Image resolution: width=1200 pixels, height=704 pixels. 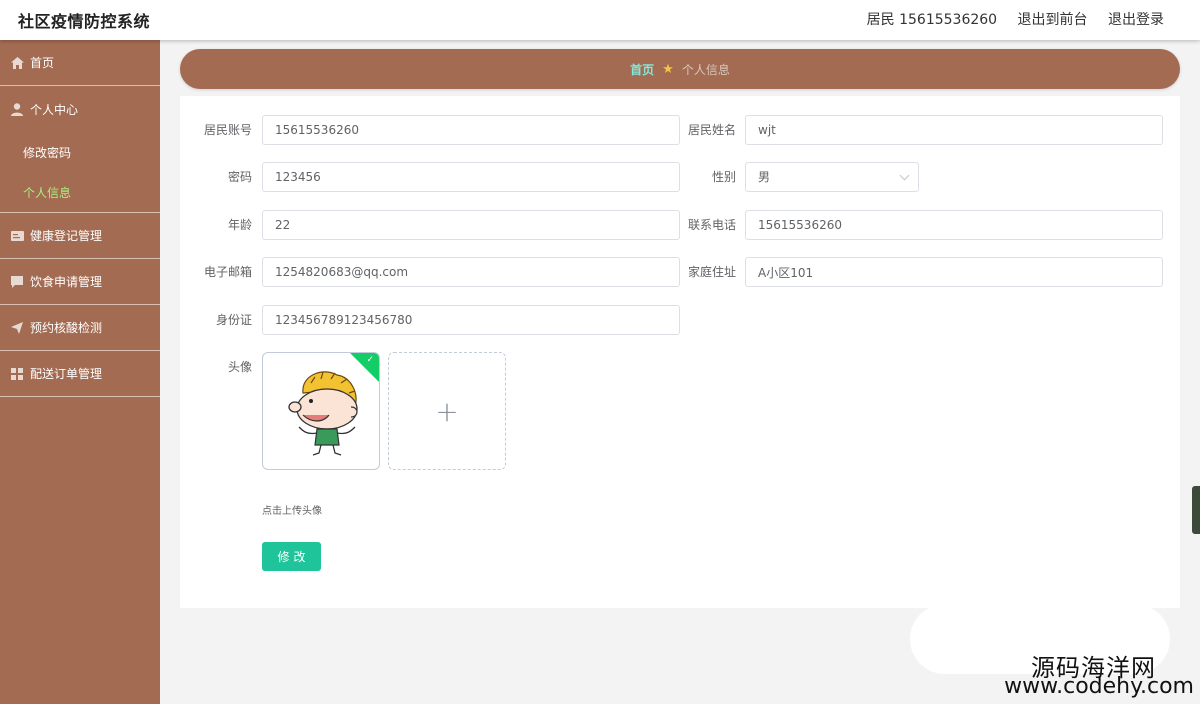 What do you see at coordinates (471, 177) in the screenshot?
I see `password-field` at bounding box center [471, 177].